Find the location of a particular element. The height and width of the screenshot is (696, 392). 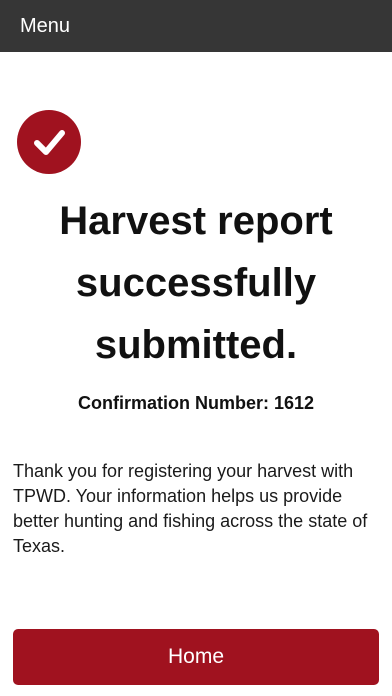

check-circle-icon is located at coordinates (49, 142).